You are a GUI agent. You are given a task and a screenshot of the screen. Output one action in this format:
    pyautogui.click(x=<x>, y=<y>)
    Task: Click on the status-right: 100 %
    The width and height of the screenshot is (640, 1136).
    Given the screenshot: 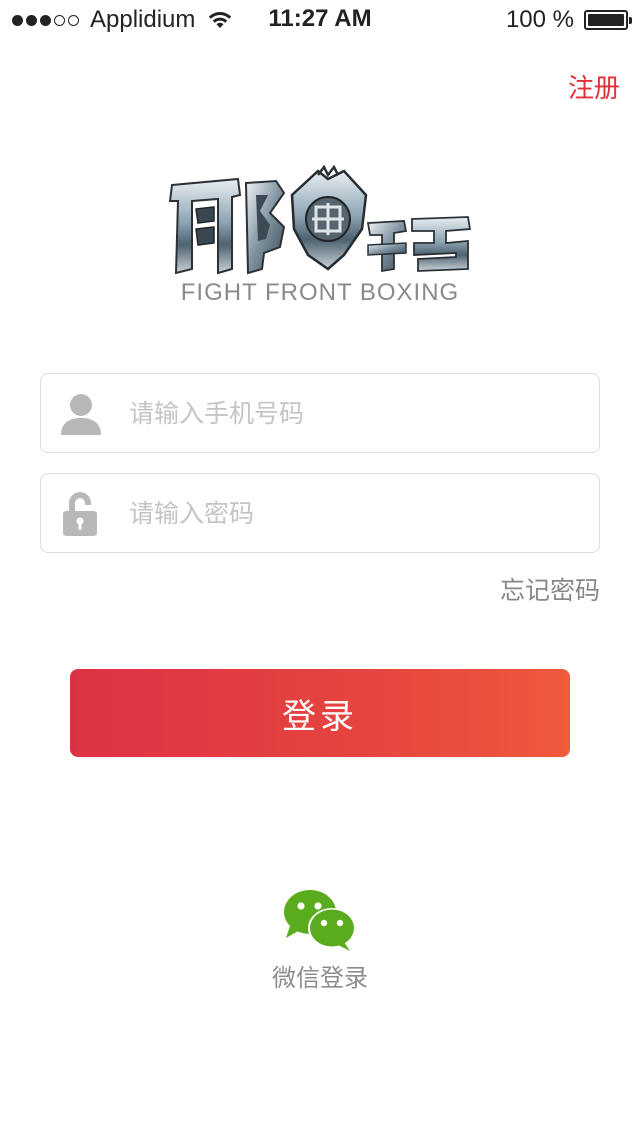 What is the action you would take?
    pyautogui.click(x=568, y=20)
    